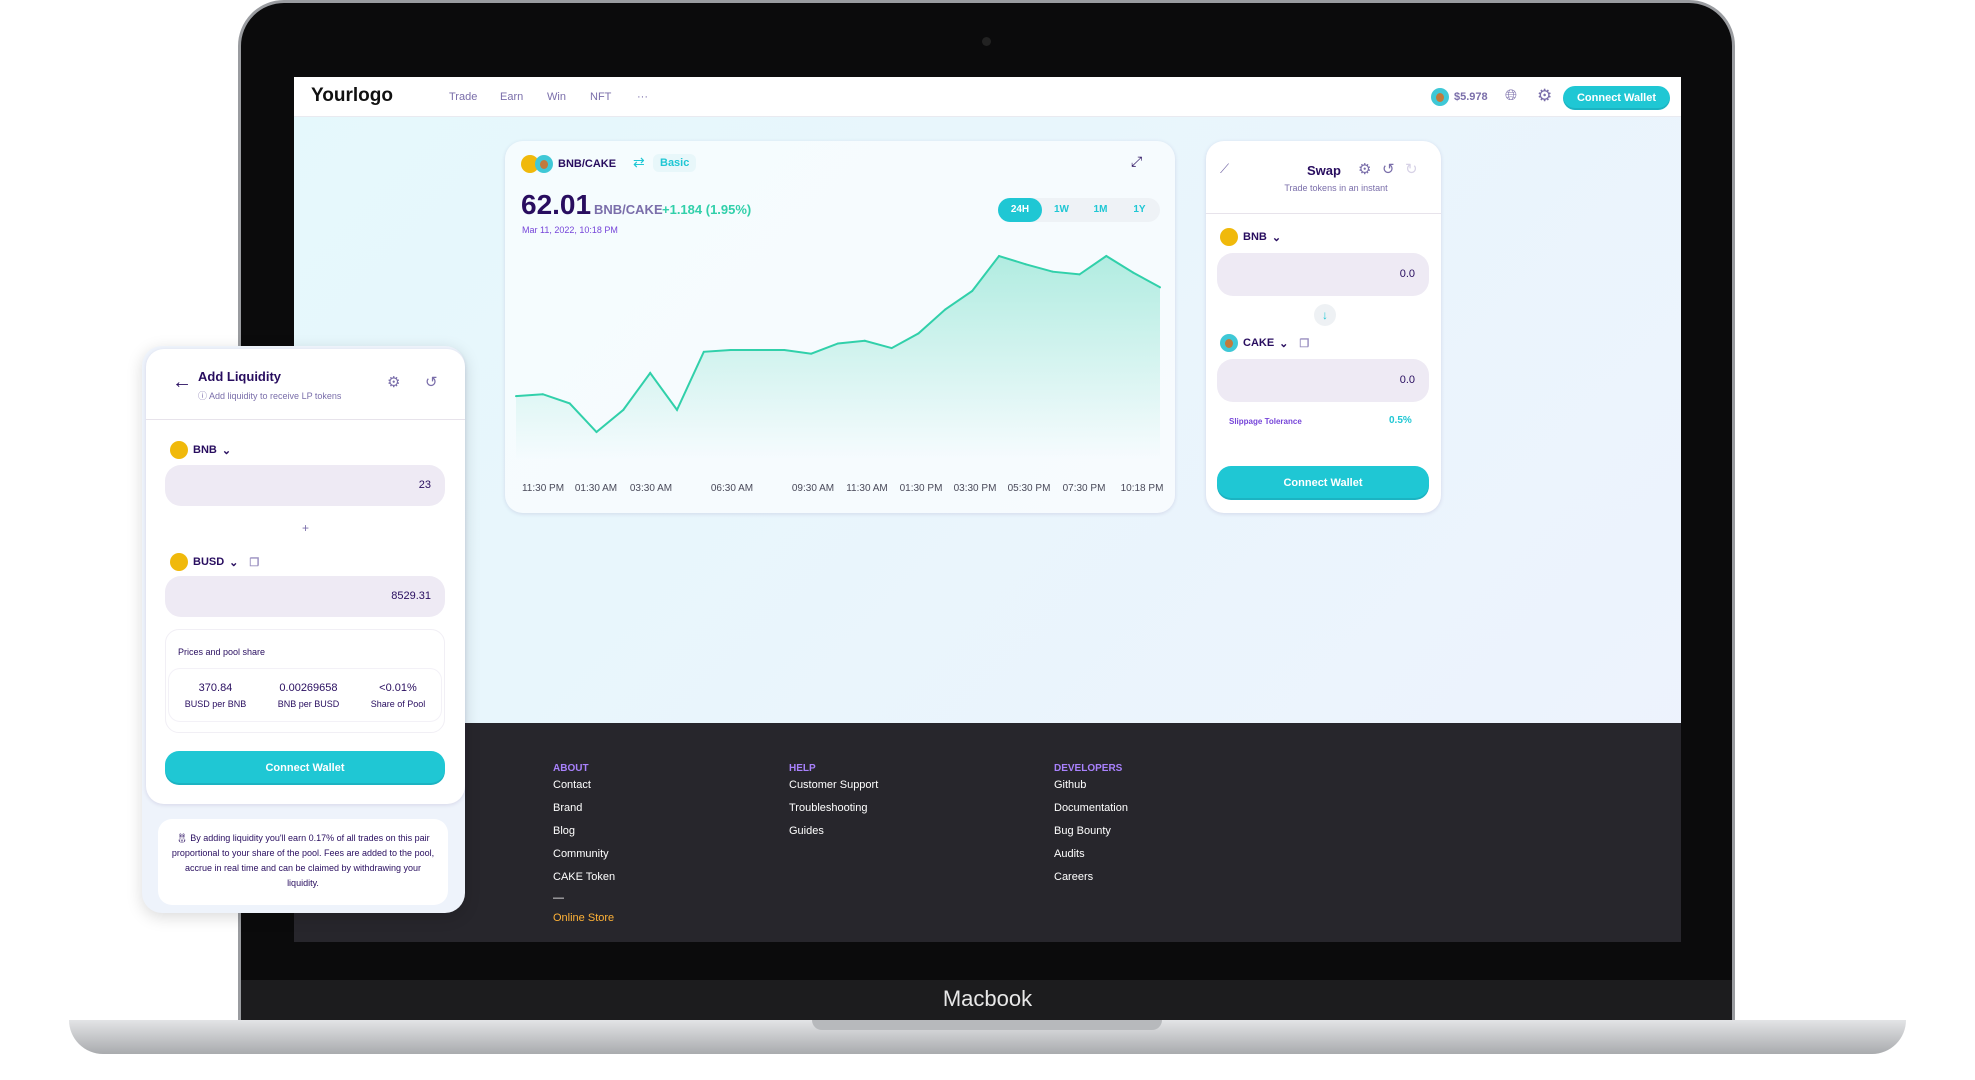 This screenshot has height=1080, width=1975. I want to click on liquidity-title: Add Liquidity, so click(240, 376).